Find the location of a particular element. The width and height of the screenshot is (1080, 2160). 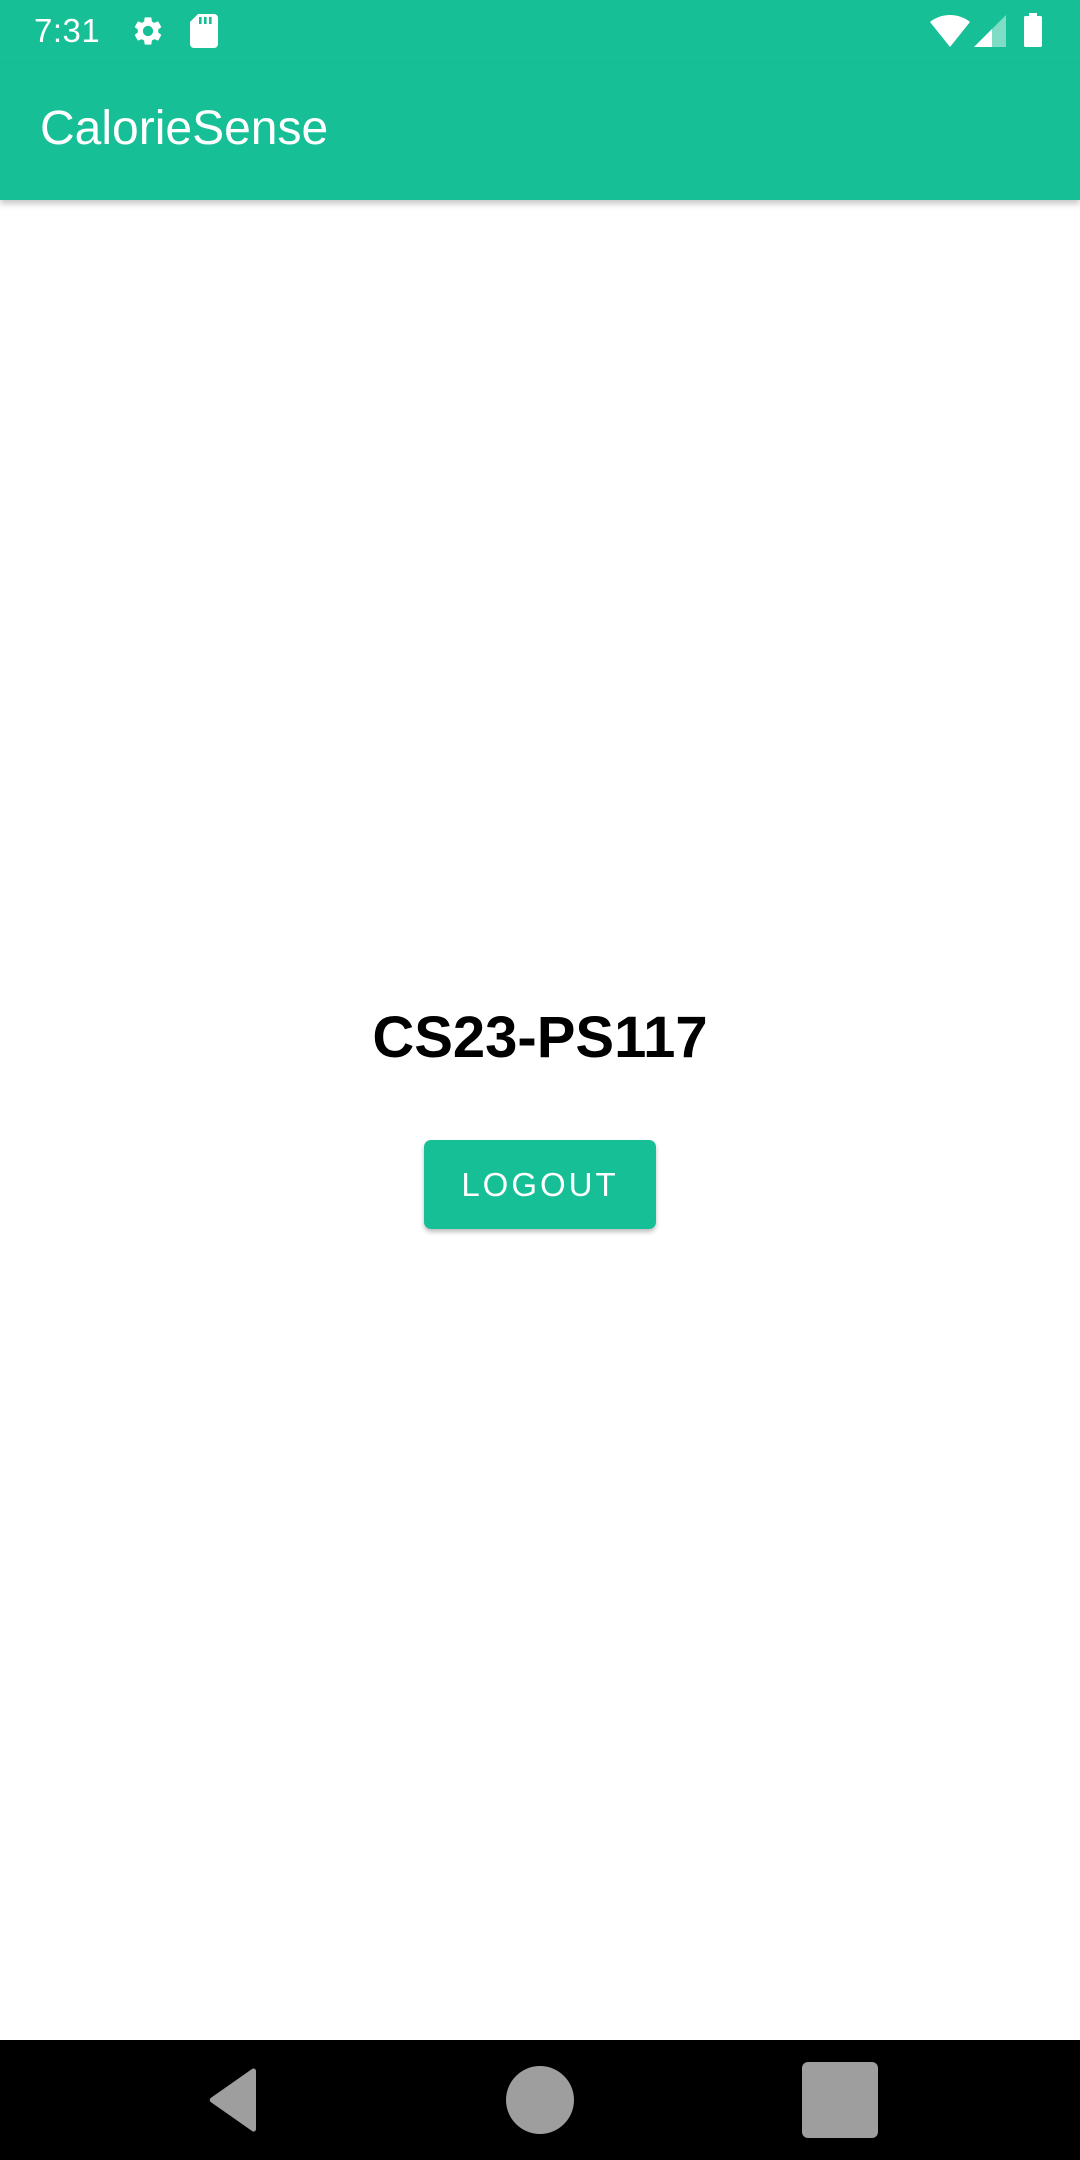

navigation-bar is located at coordinates (540, 2100).